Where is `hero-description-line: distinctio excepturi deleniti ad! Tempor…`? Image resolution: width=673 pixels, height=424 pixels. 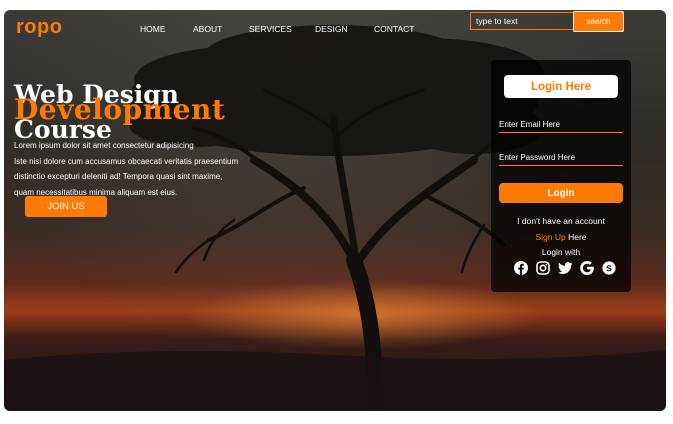 hero-description-line: distinctio excepturi deleniti ad! Tempor… is located at coordinates (118, 176).